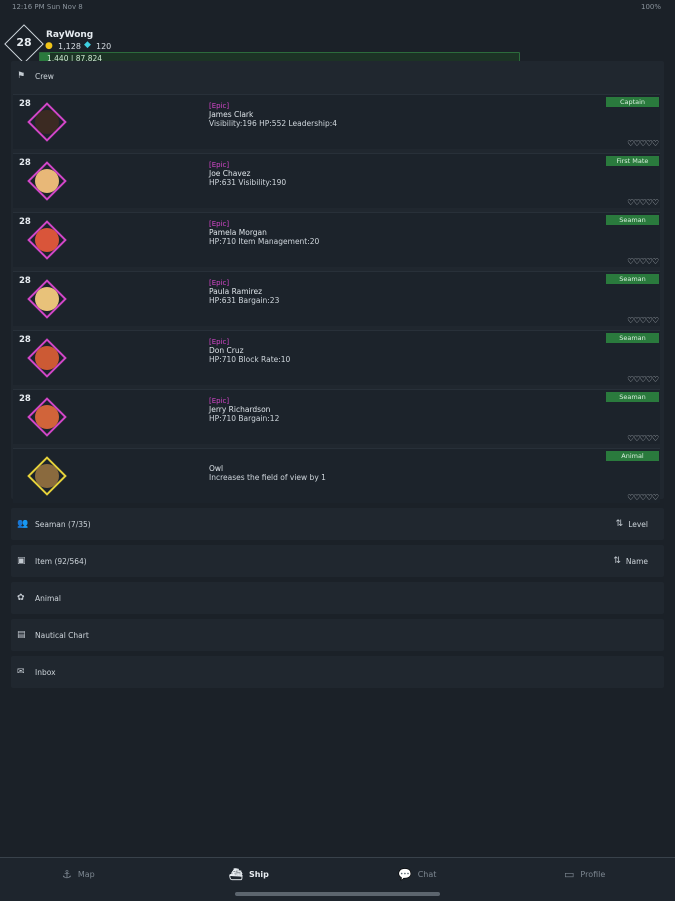 The height and width of the screenshot is (901, 675). I want to click on crew-stats: Visibility:196 HP:552 Leadership:4, so click(273, 123).